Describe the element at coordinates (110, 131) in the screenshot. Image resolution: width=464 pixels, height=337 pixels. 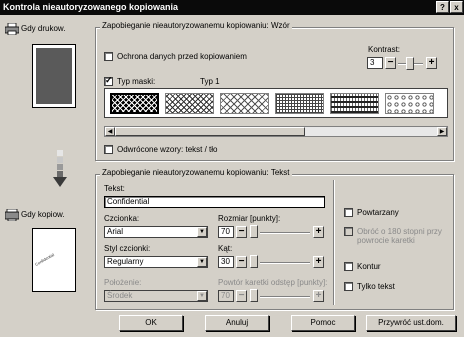
I see `scroll-left-icon: ◀` at that location.